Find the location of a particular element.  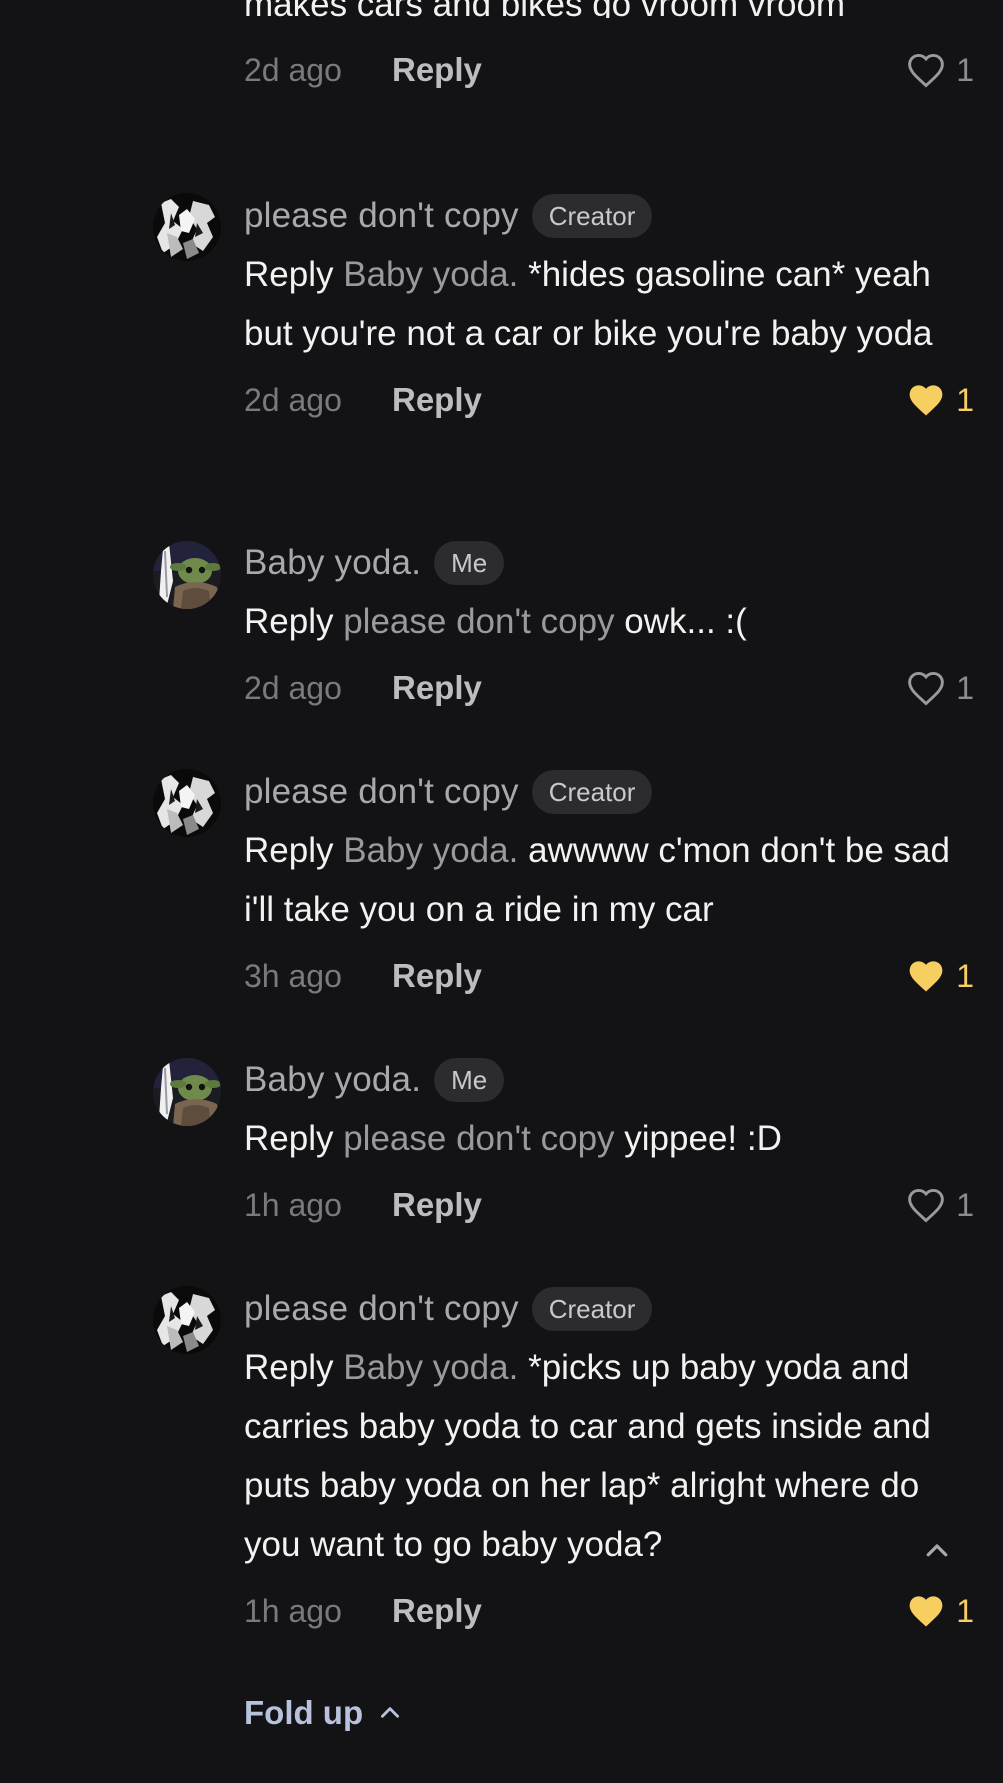

timestamp: 3h ago is located at coordinates (293, 975).